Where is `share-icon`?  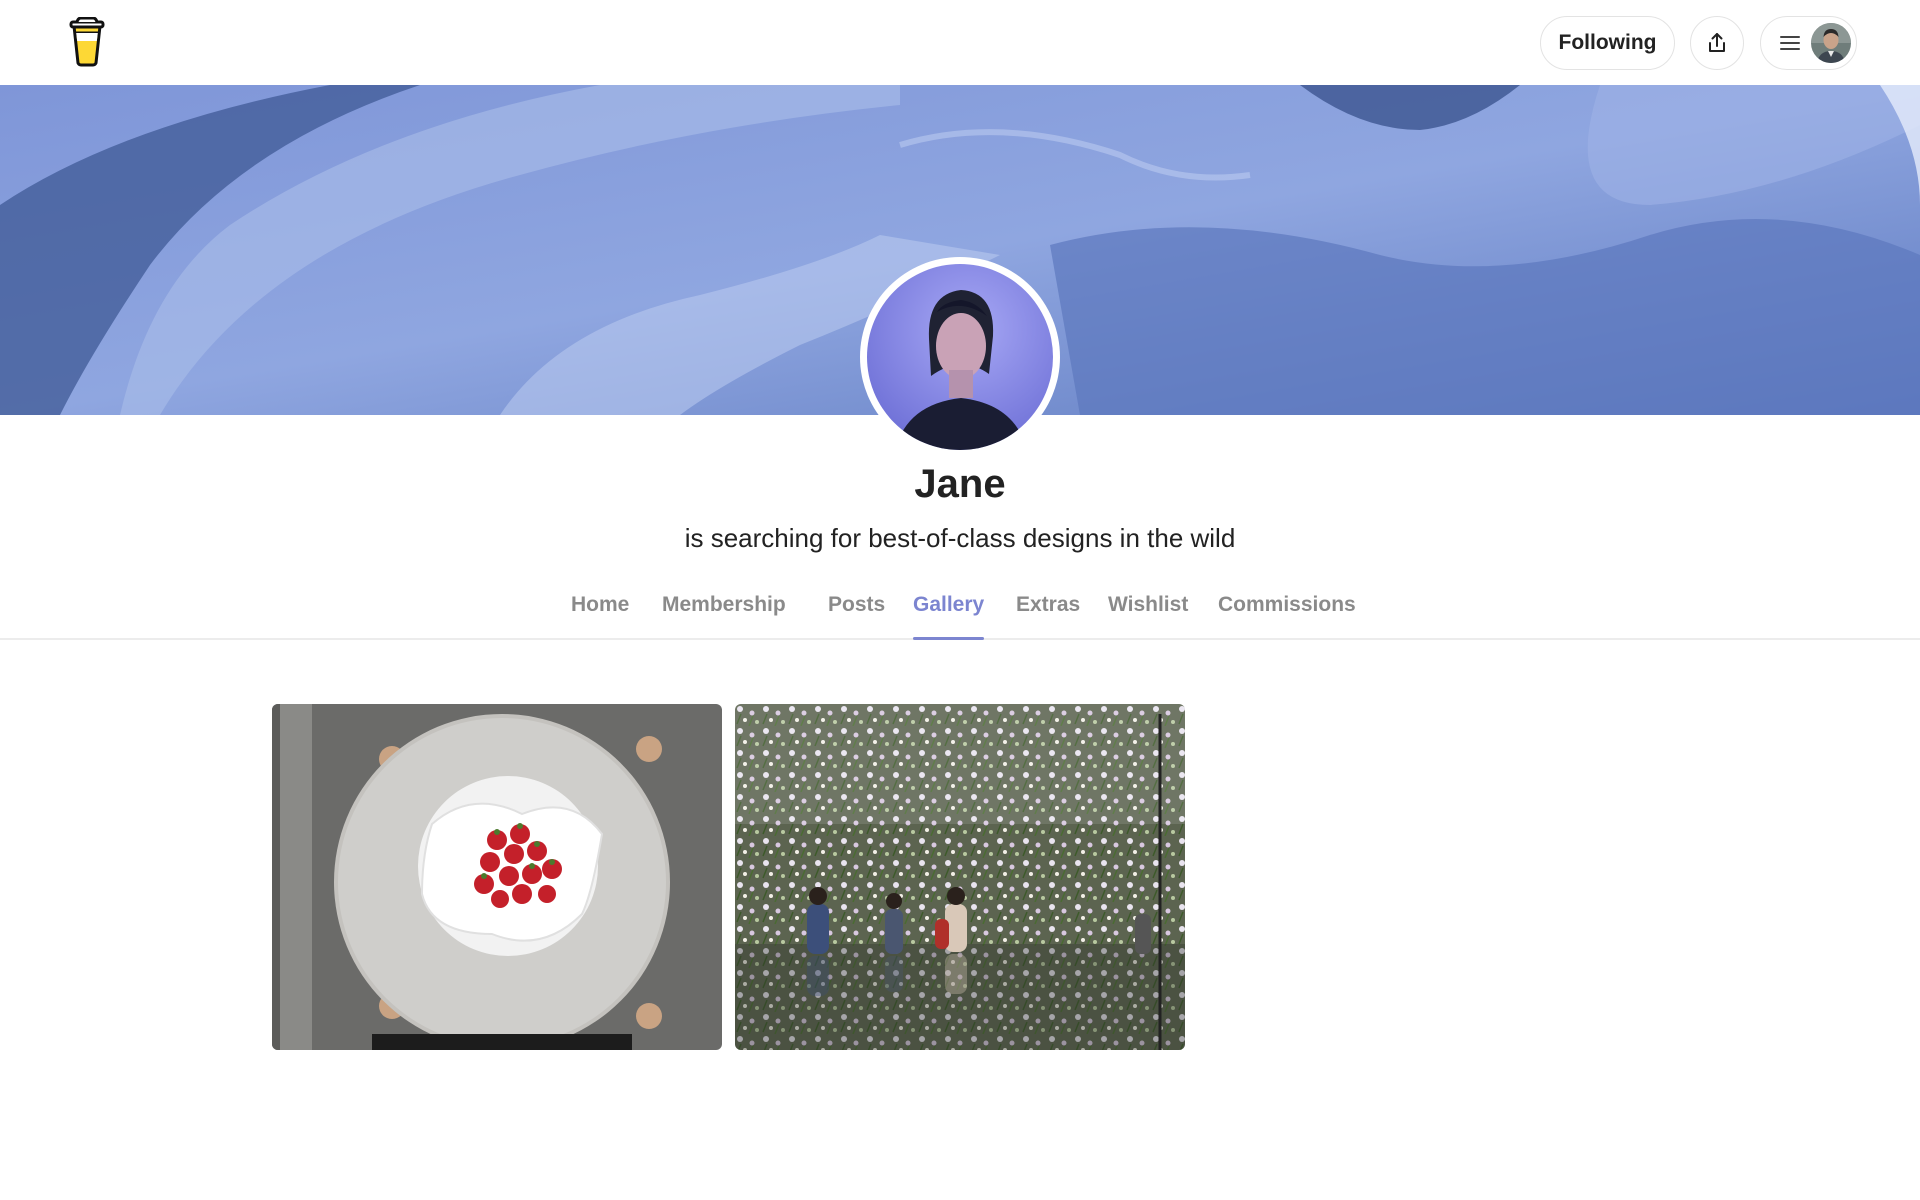
share-icon is located at coordinates (1717, 42).